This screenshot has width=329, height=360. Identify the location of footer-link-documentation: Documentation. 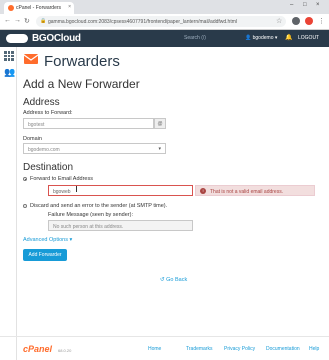
(283, 349).